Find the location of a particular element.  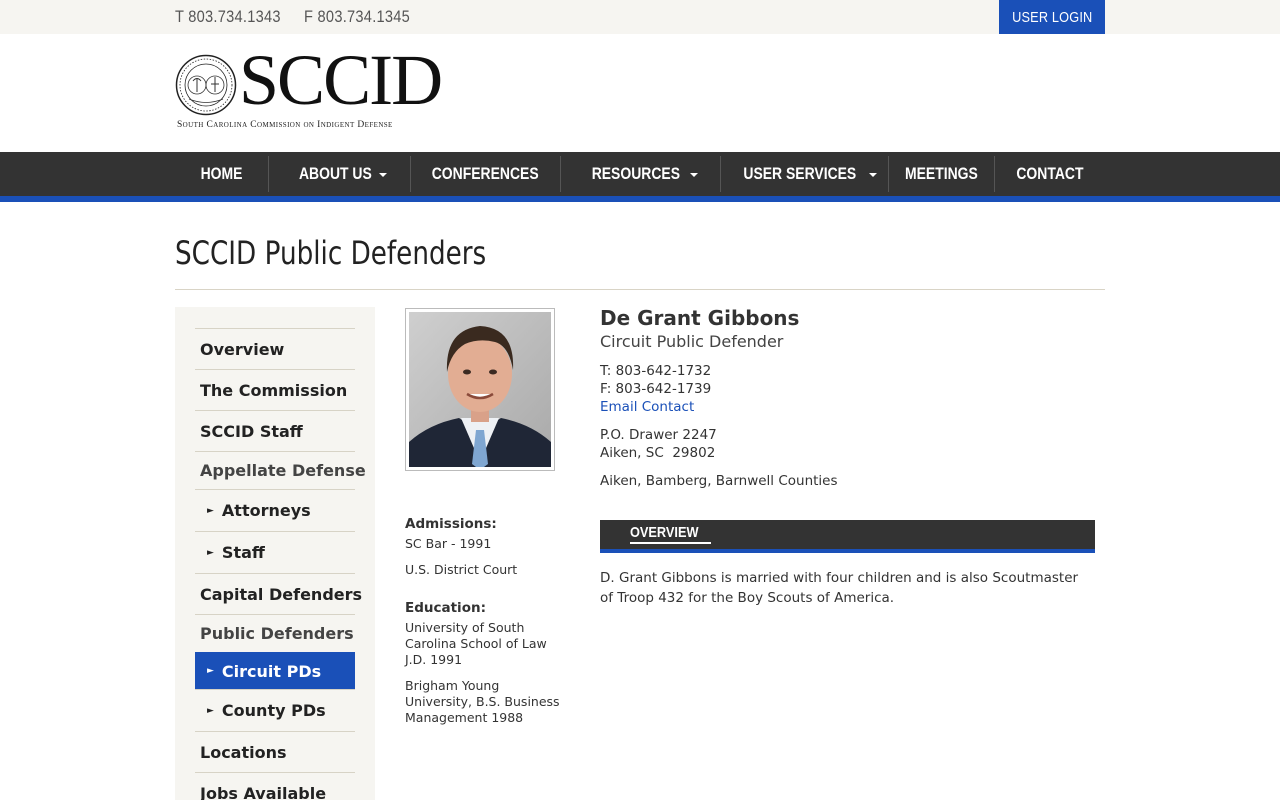

nav-label: HOME is located at coordinates (221, 173).